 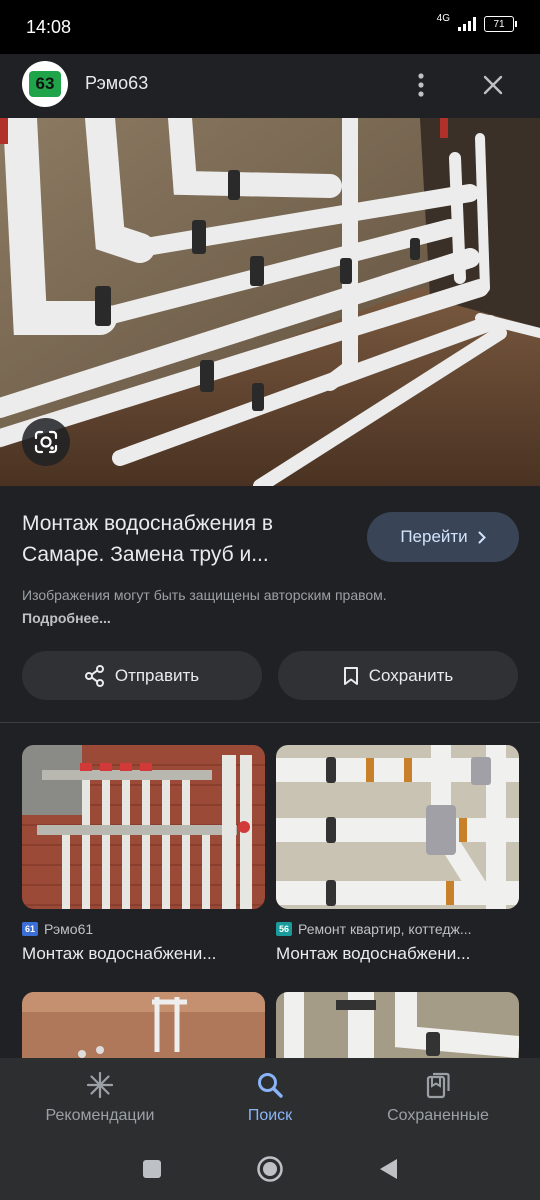 What do you see at coordinates (152, 1169) in the screenshot?
I see `recents-button` at bounding box center [152, 1169].